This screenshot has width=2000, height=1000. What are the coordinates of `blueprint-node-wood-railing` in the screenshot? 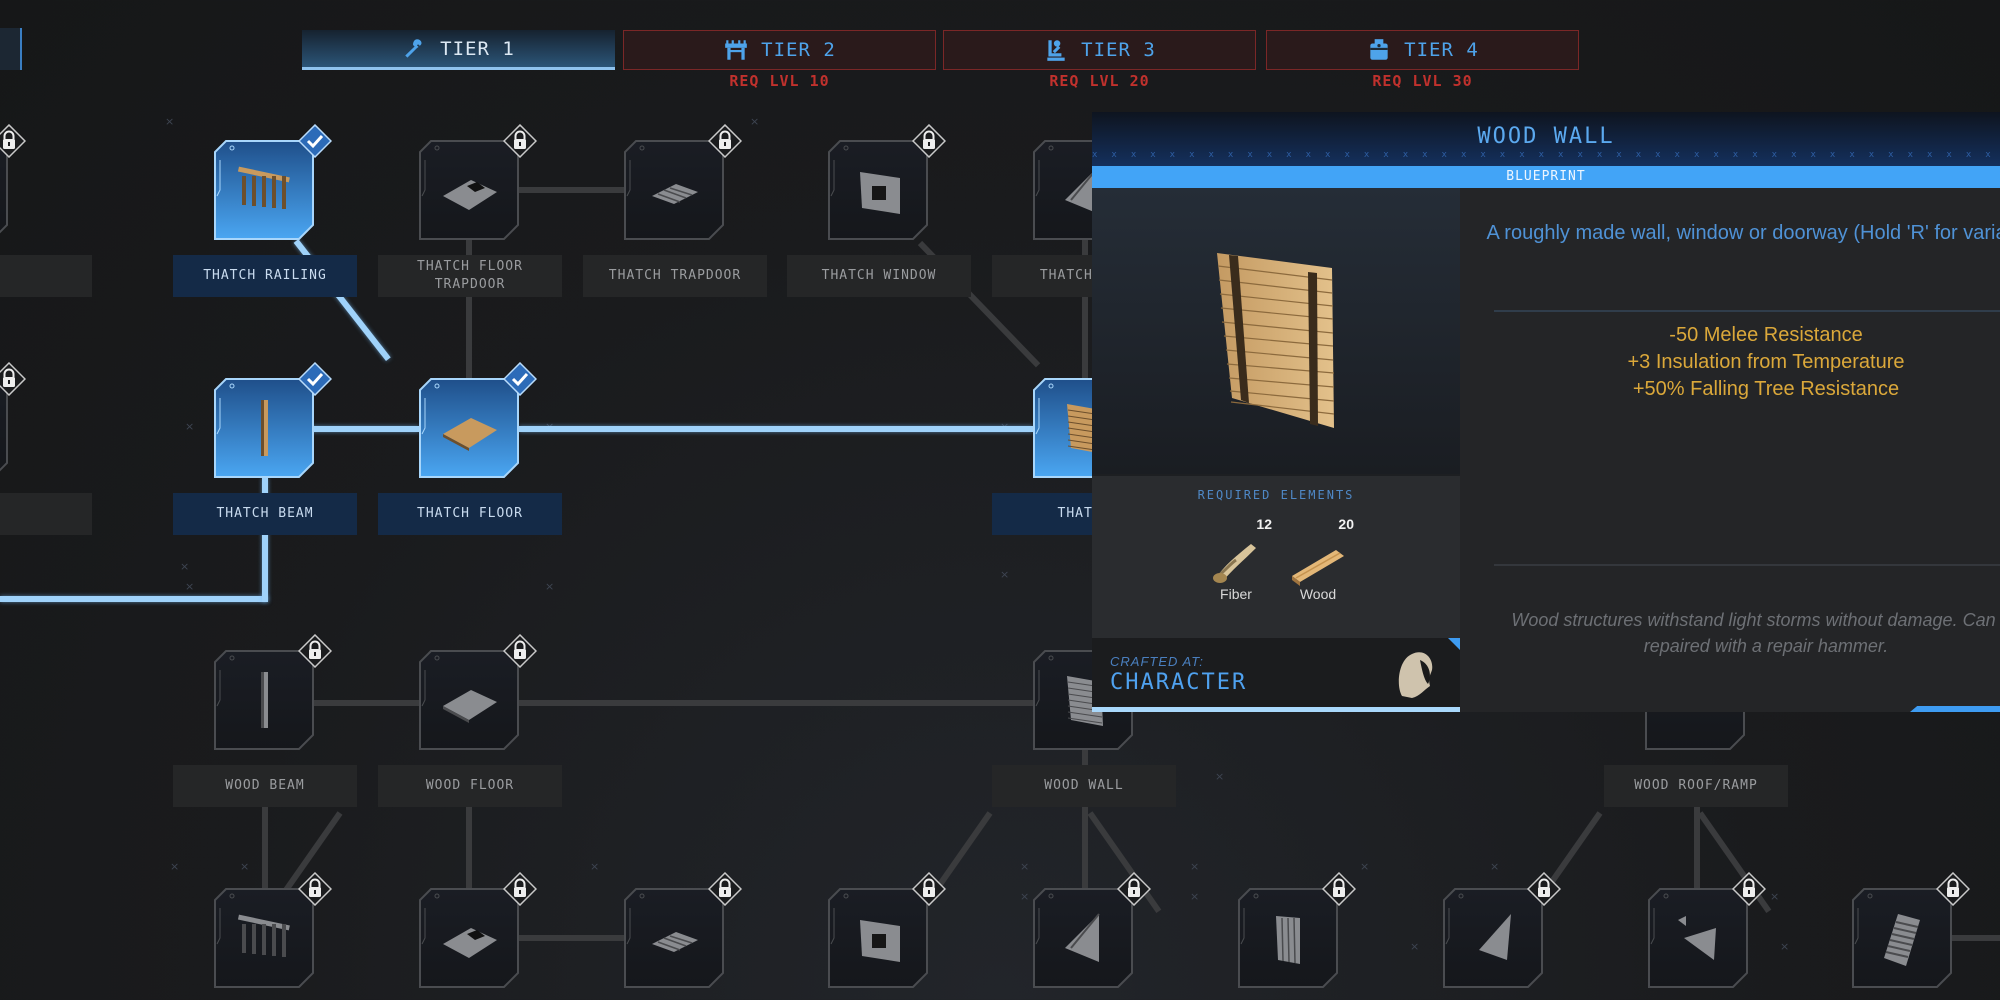 It's located at (273, 930).